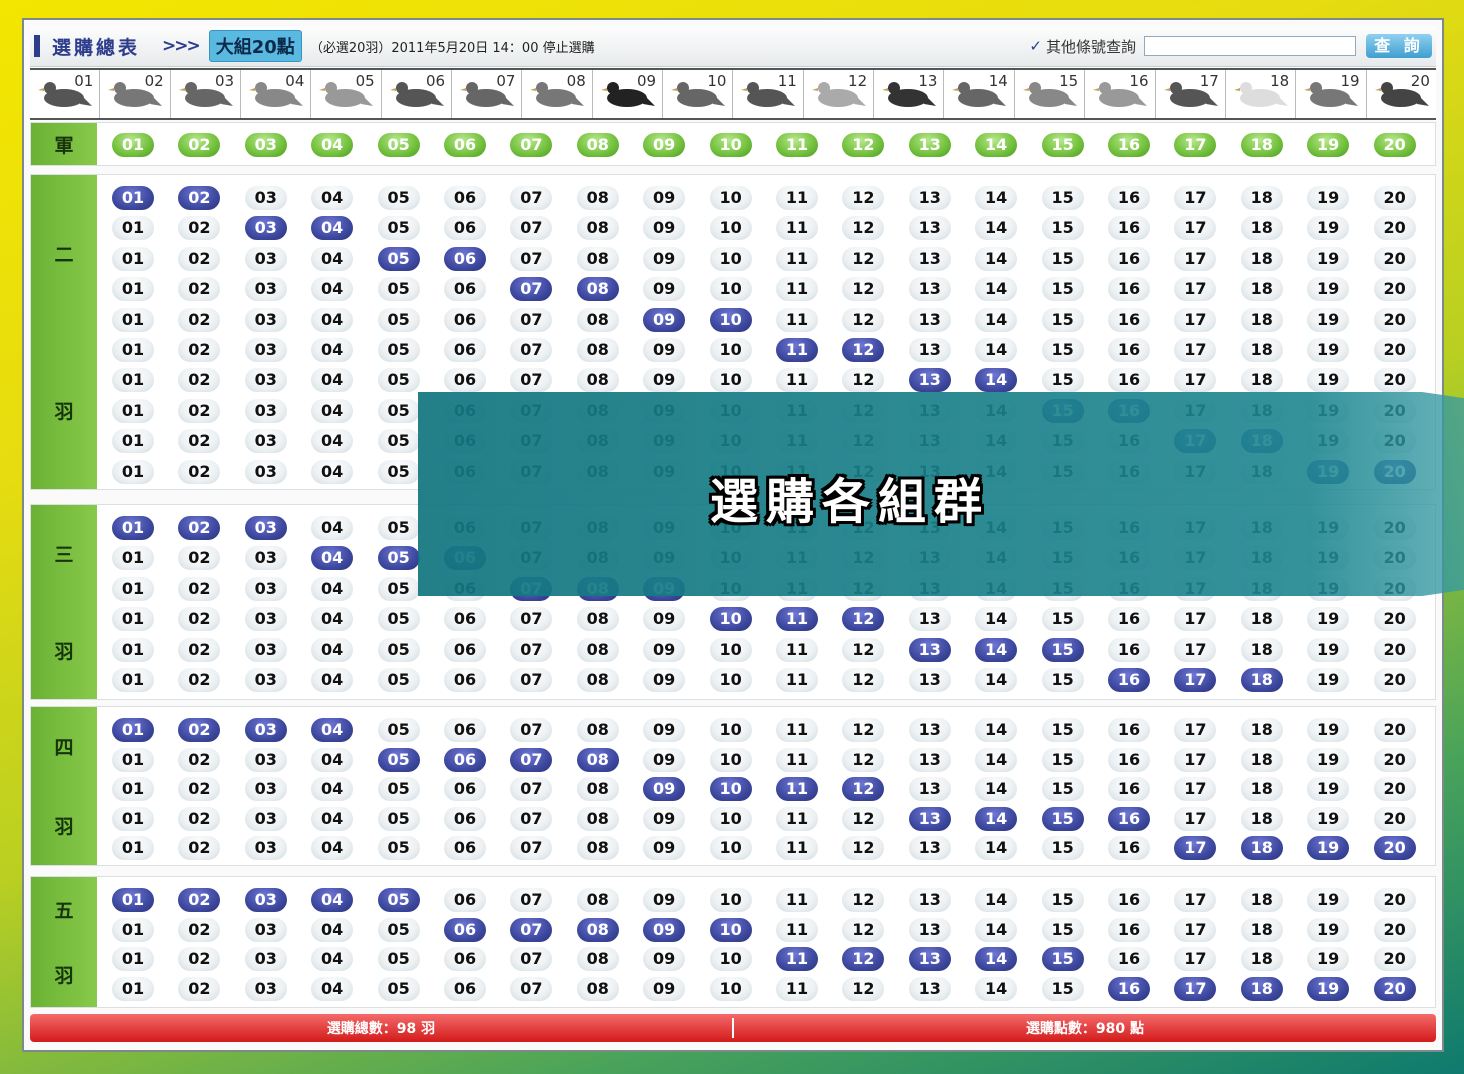  Describe the element at coordinates (1120, 94) in the screenshot. I see `pigeon-slot: 16` at that location.